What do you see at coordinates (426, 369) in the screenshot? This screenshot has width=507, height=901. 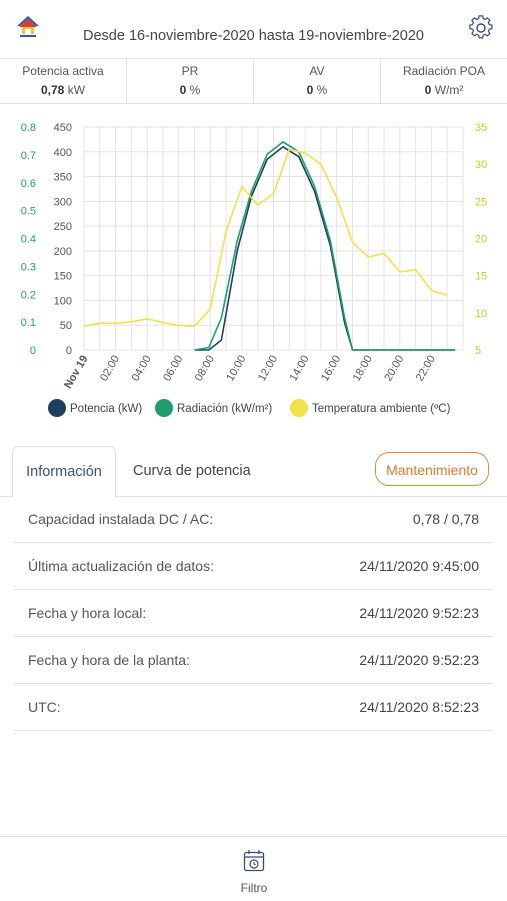 I see `x-tick-label: 22:00` at bounding box center [426, 369].